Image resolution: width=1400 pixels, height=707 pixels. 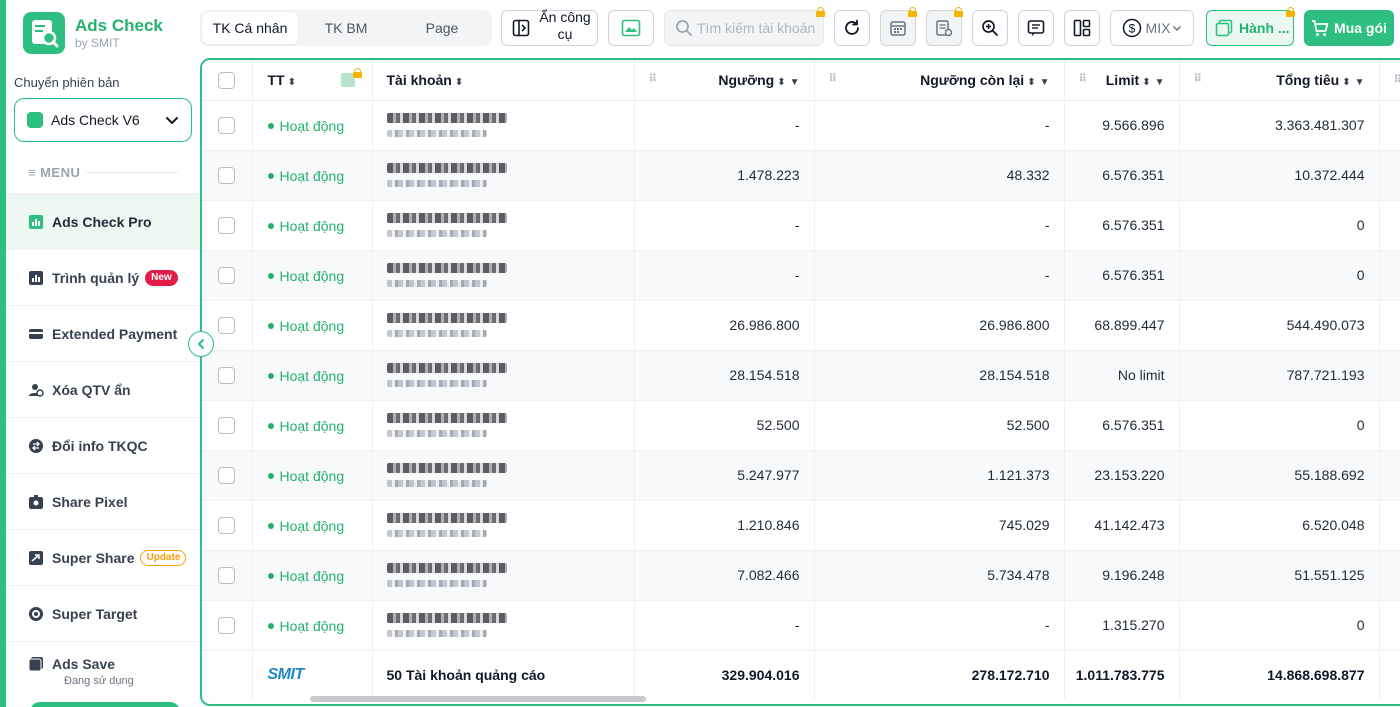 I want to click on sidebar-bottom-button, so click(x=105, y=704).